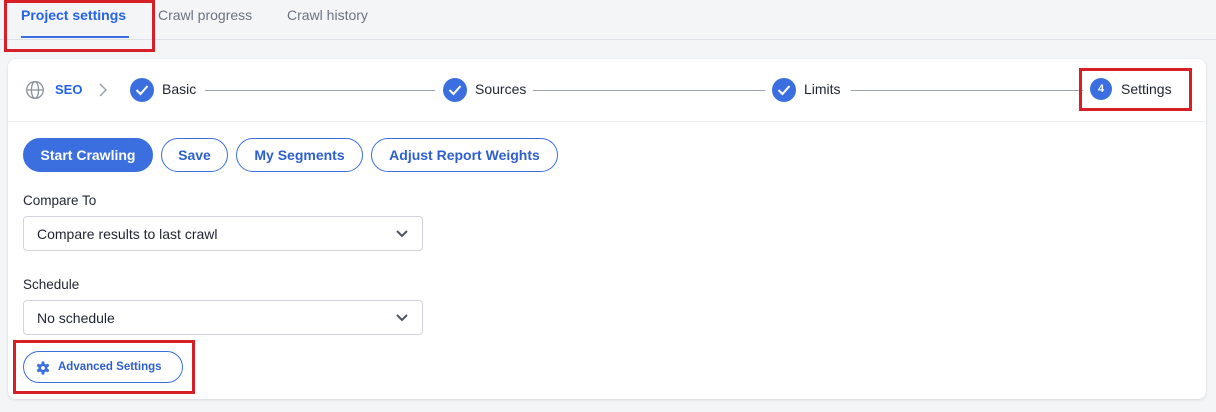  What do you see at coordinates (455, 90) in the screenshot?
I see `step-sources-check-icon` at bounding box center [455, 90].